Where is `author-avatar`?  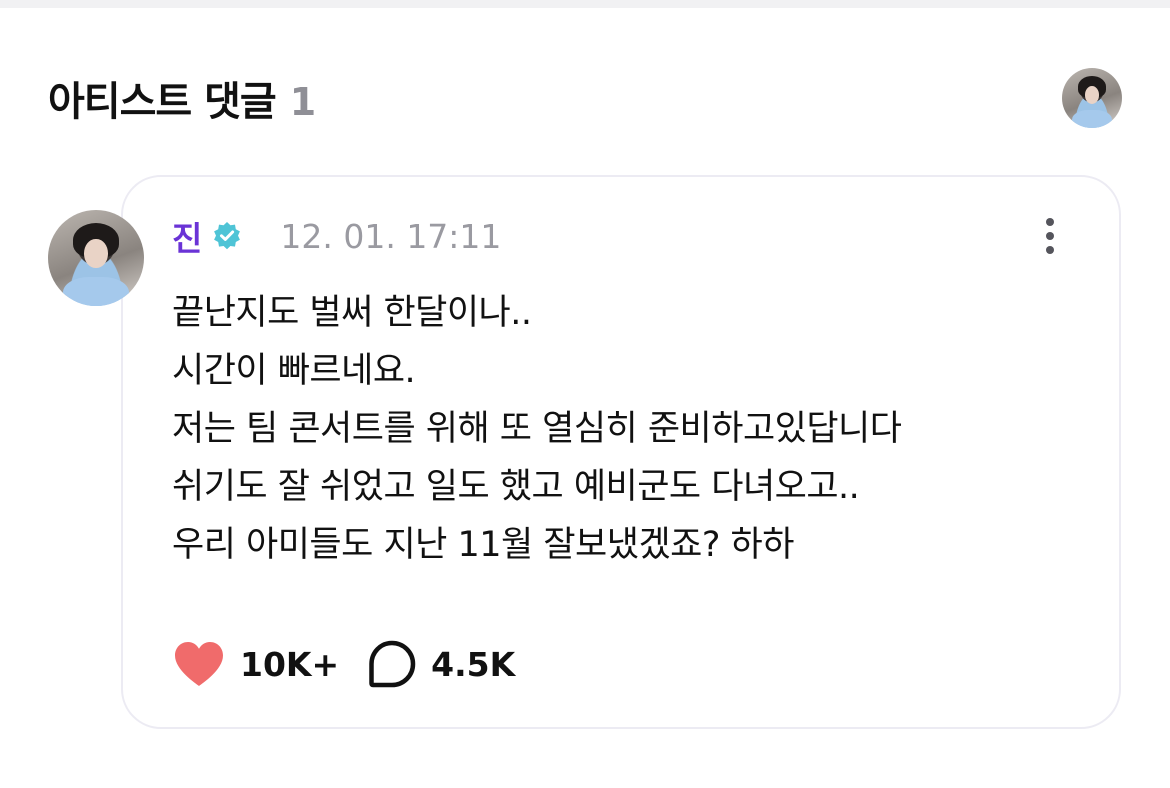
author-avatar is located at coordinates (96, 258).